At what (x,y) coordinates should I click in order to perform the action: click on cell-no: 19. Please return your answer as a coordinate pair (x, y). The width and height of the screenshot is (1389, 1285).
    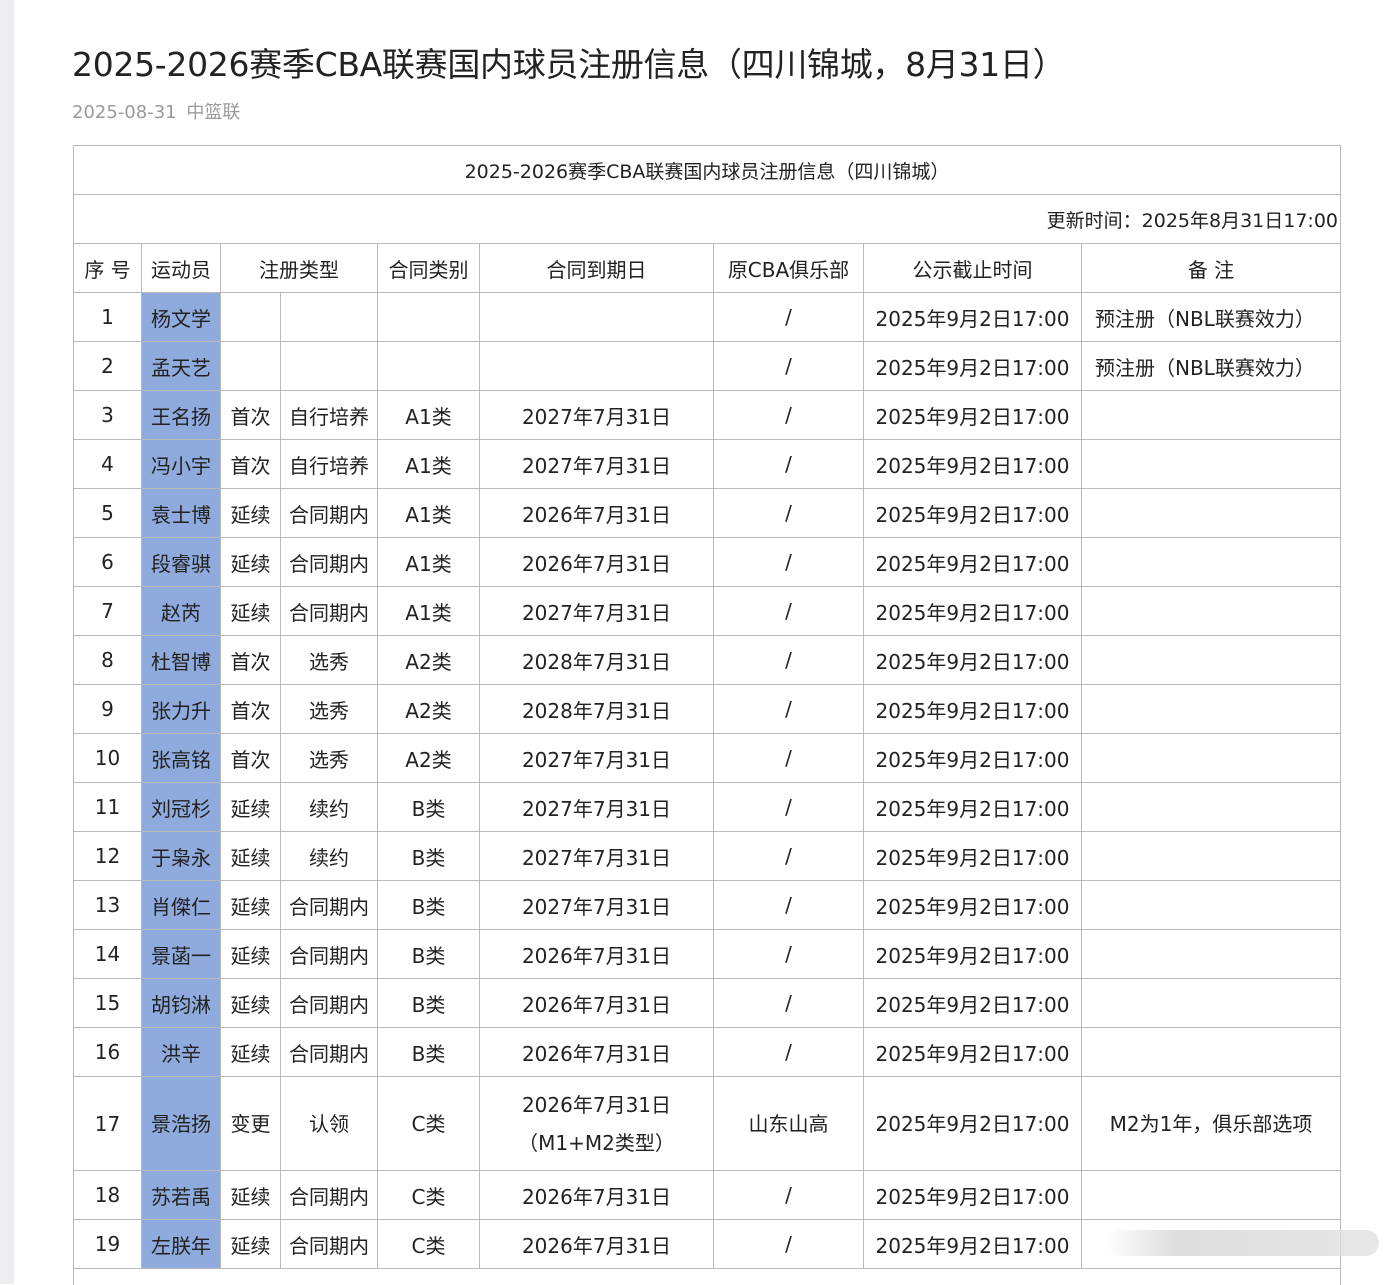
    Looking at the image, I should click on (108, 1244).